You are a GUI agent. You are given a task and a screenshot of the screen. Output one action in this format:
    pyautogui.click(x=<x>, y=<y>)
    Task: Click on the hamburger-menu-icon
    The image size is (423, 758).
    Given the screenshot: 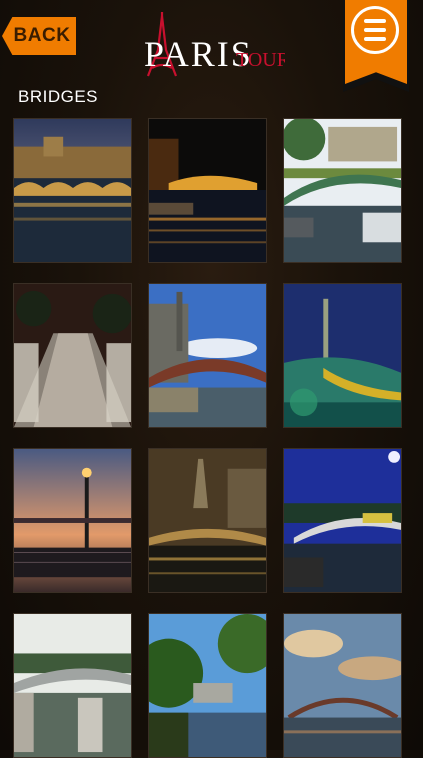 What is the action you would take?
    pyautogui.click(x=375, y=30)
    